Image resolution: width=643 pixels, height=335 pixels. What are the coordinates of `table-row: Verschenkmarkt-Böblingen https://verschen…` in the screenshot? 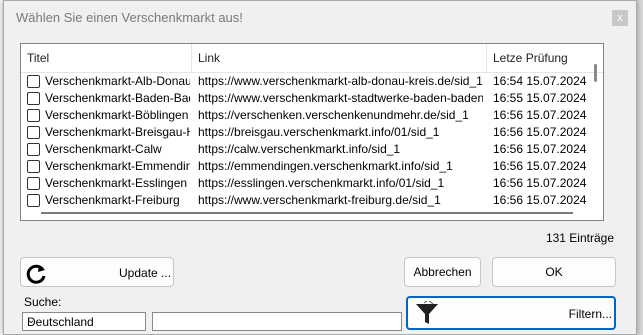 It's located at (312, 115).